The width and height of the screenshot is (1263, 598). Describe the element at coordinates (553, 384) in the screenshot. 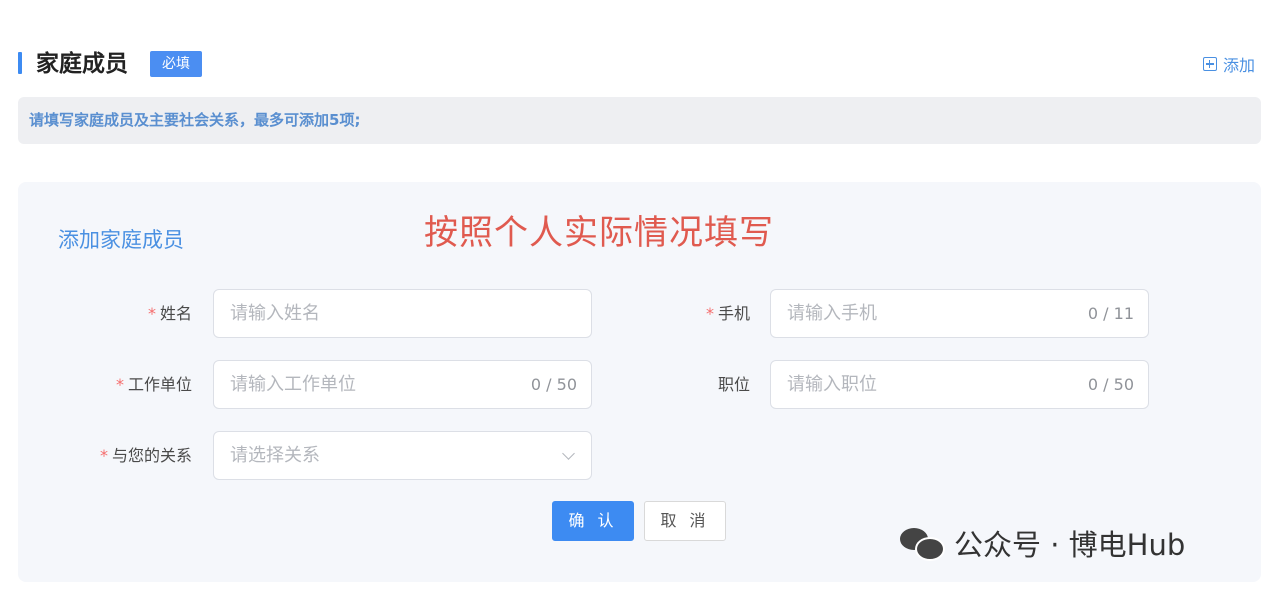

I see `work-unit-char-counter: 0 / 50` at that location.